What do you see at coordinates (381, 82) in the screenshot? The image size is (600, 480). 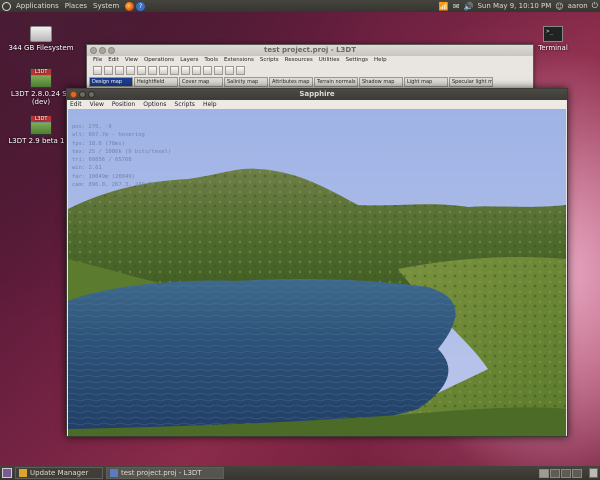 I see `tab-shadow-map: Shadow map` at bounding box center [381, 82].